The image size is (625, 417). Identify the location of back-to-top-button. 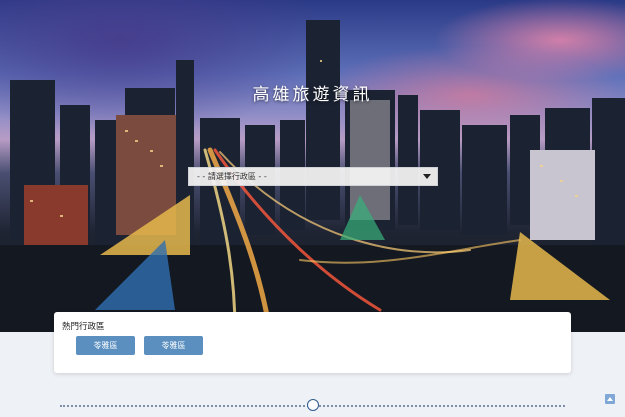
(610, 399).